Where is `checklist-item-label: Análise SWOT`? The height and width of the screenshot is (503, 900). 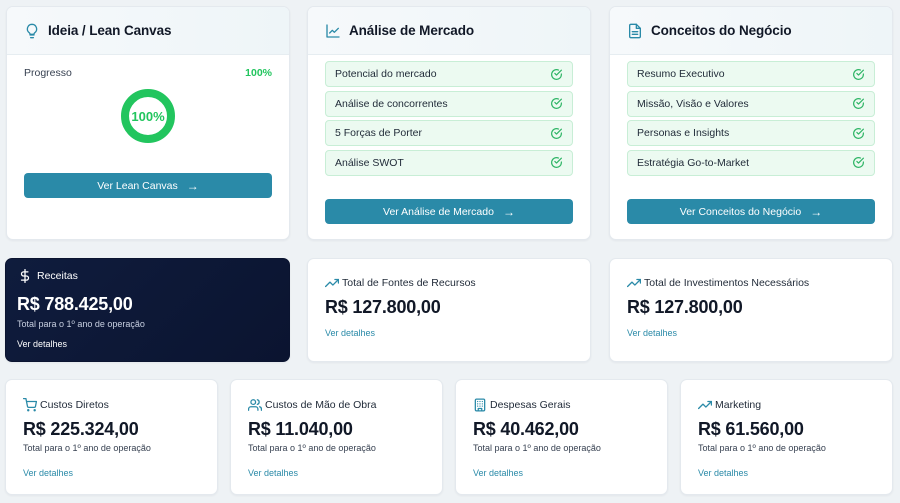
checklist-item-label: Análise SWOT is located at coordinates (369, 162).